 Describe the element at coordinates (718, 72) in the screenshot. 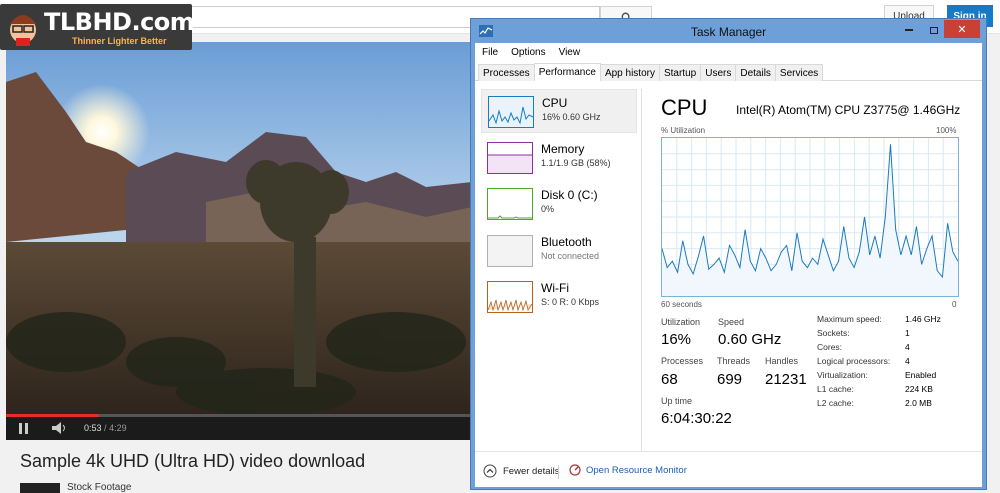

I see `tab-users: Users` at that location.